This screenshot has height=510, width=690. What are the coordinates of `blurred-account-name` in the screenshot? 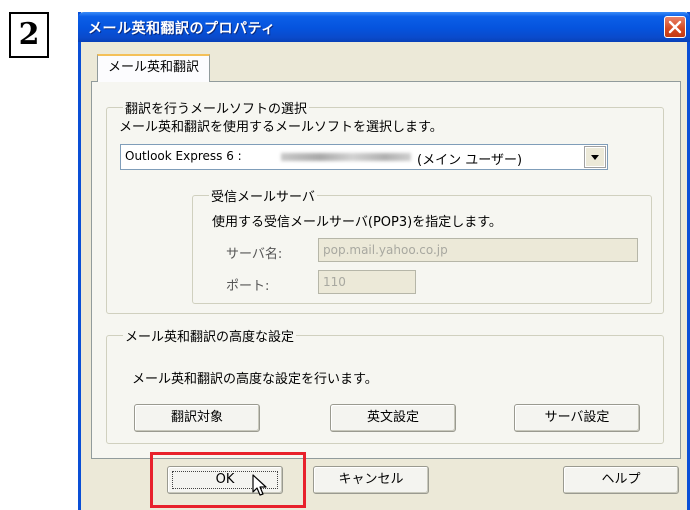 It's located at (346, 157).